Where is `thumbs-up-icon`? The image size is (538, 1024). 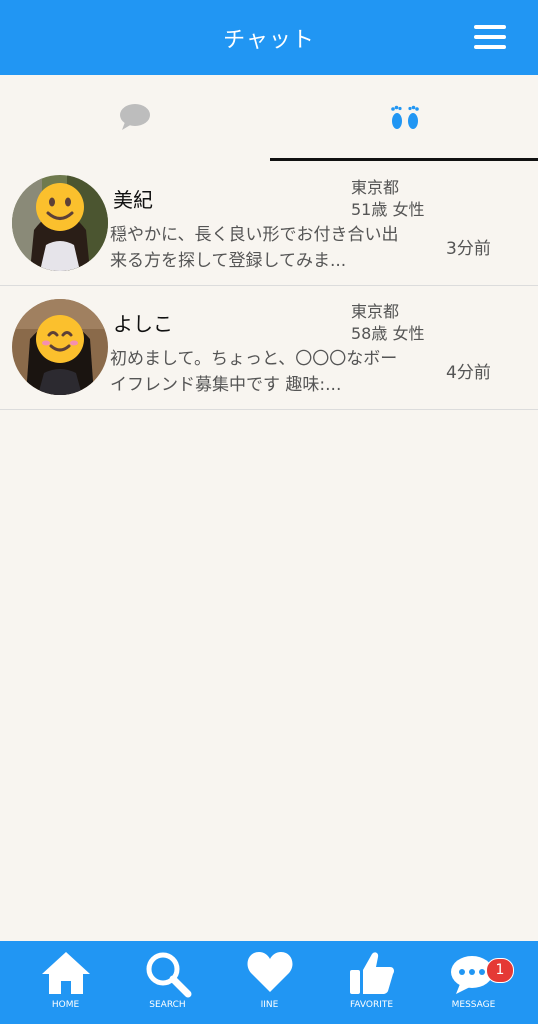
thumbs-up-icon is located at coordinates (371, 973).